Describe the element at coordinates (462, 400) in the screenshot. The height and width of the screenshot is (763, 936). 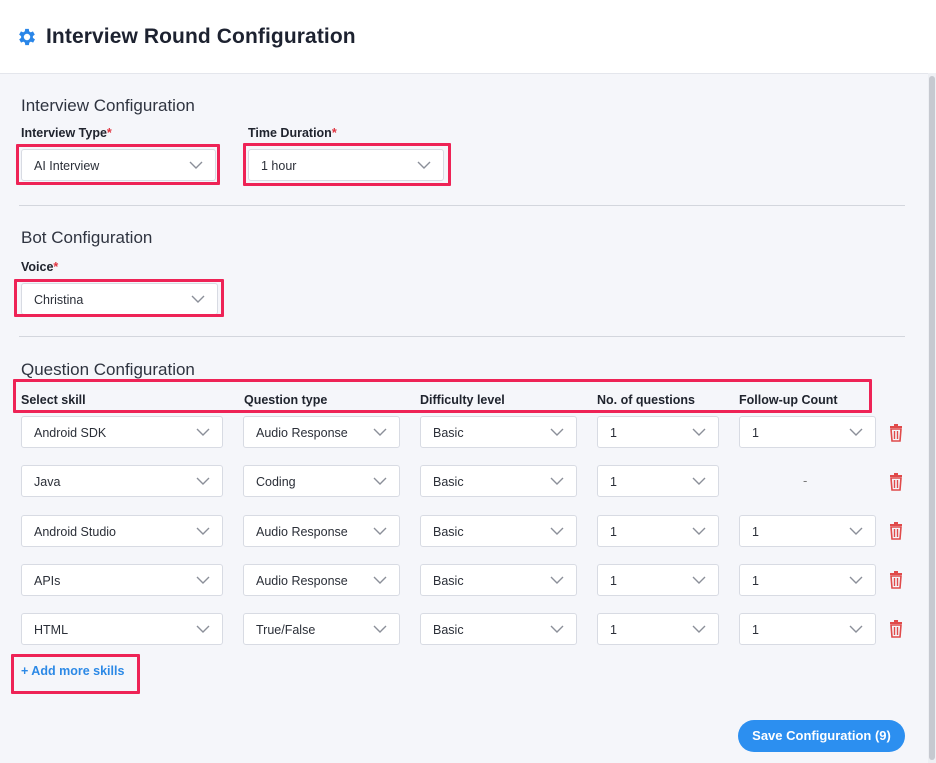
I see `column-header-difficulty: Difficulty level` at that location.